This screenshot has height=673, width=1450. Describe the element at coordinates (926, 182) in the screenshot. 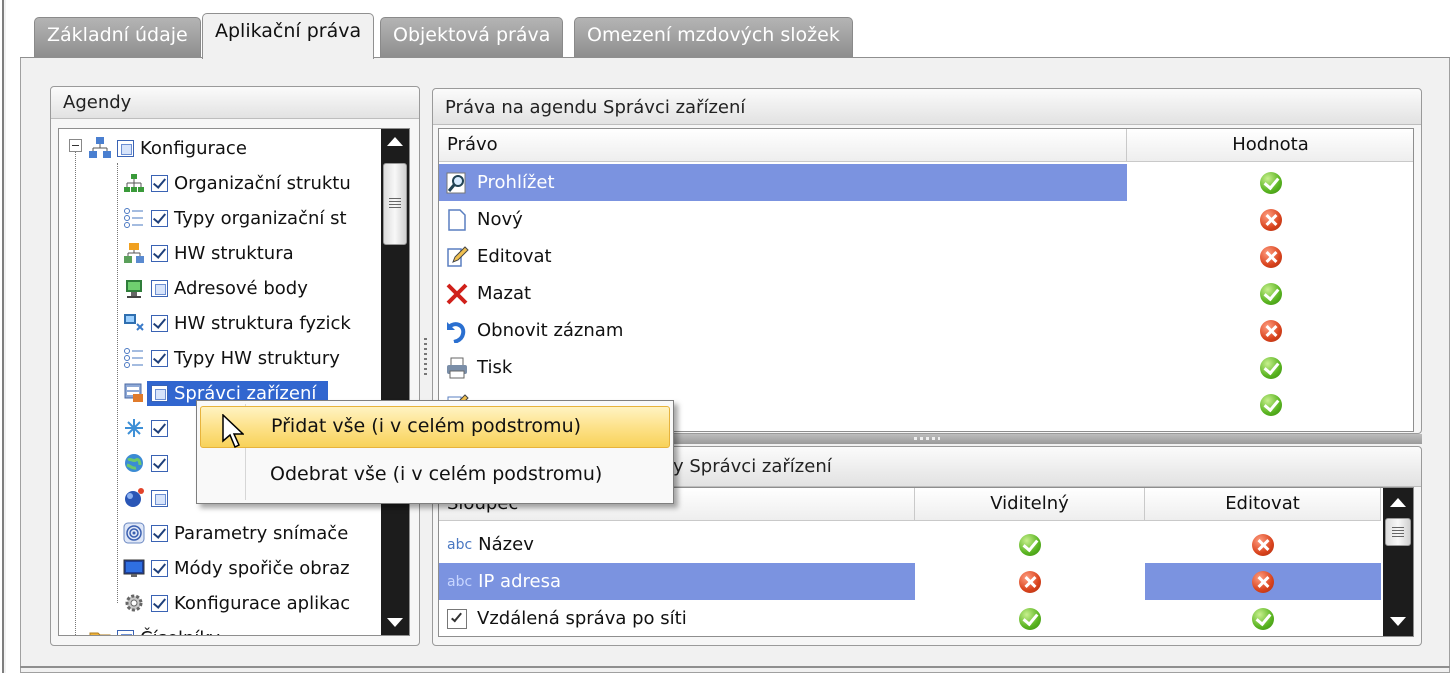

I see `rights-row: Prohlížet` at that location.